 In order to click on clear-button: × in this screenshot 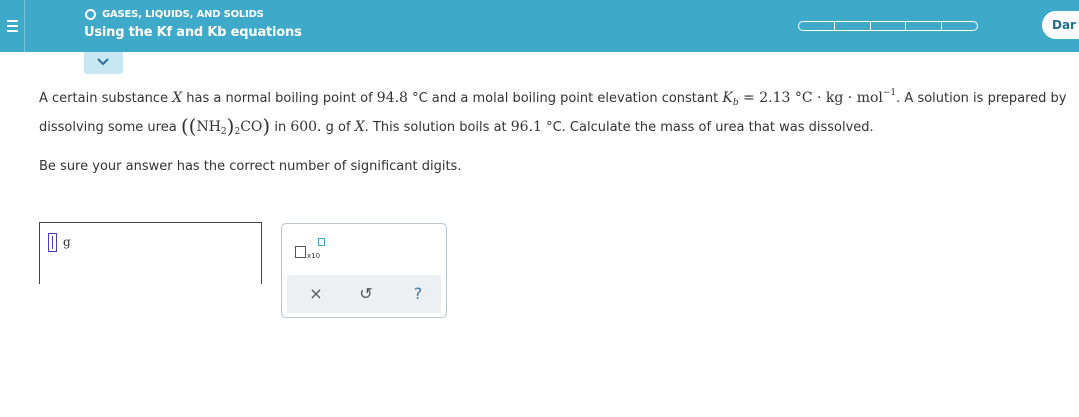, I will do `click(316, 294)`.